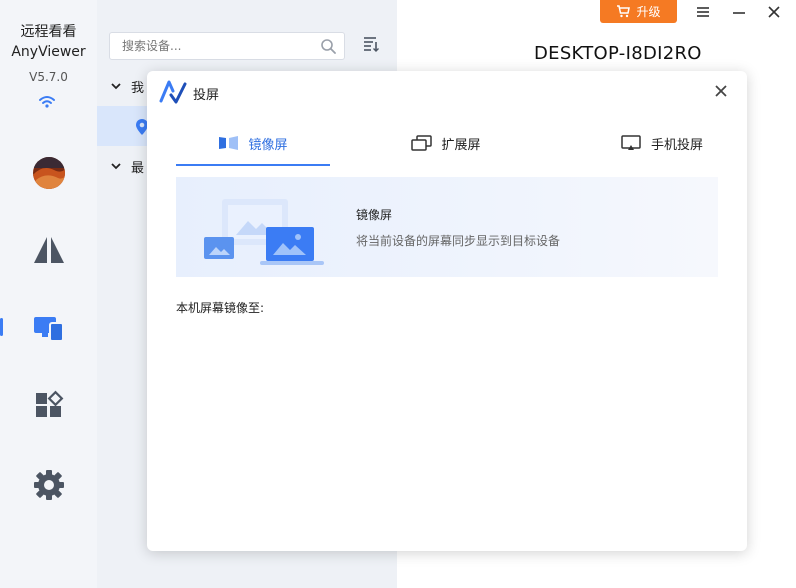 This screenshot has height=588, width=796. I want to click on anyviewer-logo-icon, so click(173, 92).